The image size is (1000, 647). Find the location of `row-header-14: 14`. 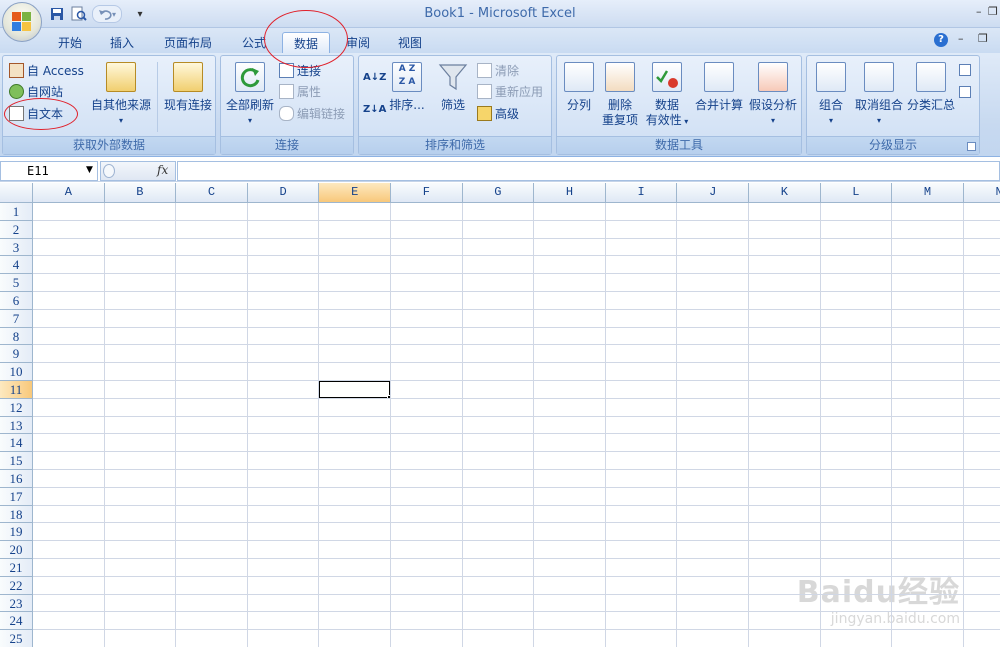

row-header-14: 14 is located at coordinates (16, 443).